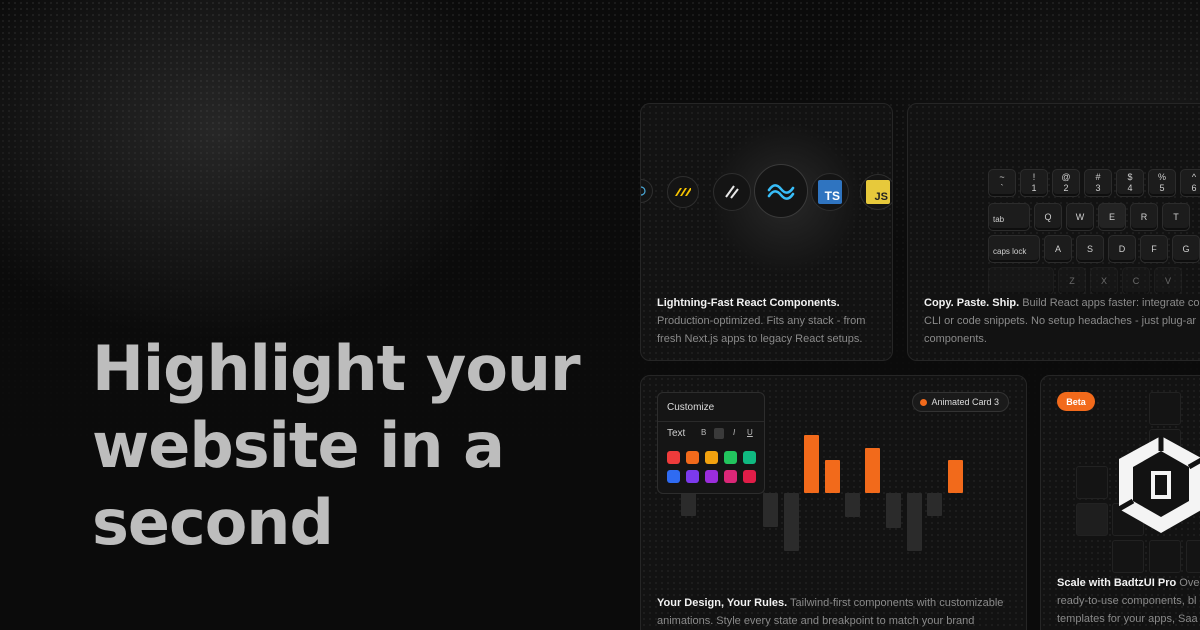  I want to click on headline-line-3: second, so click(213, 522).